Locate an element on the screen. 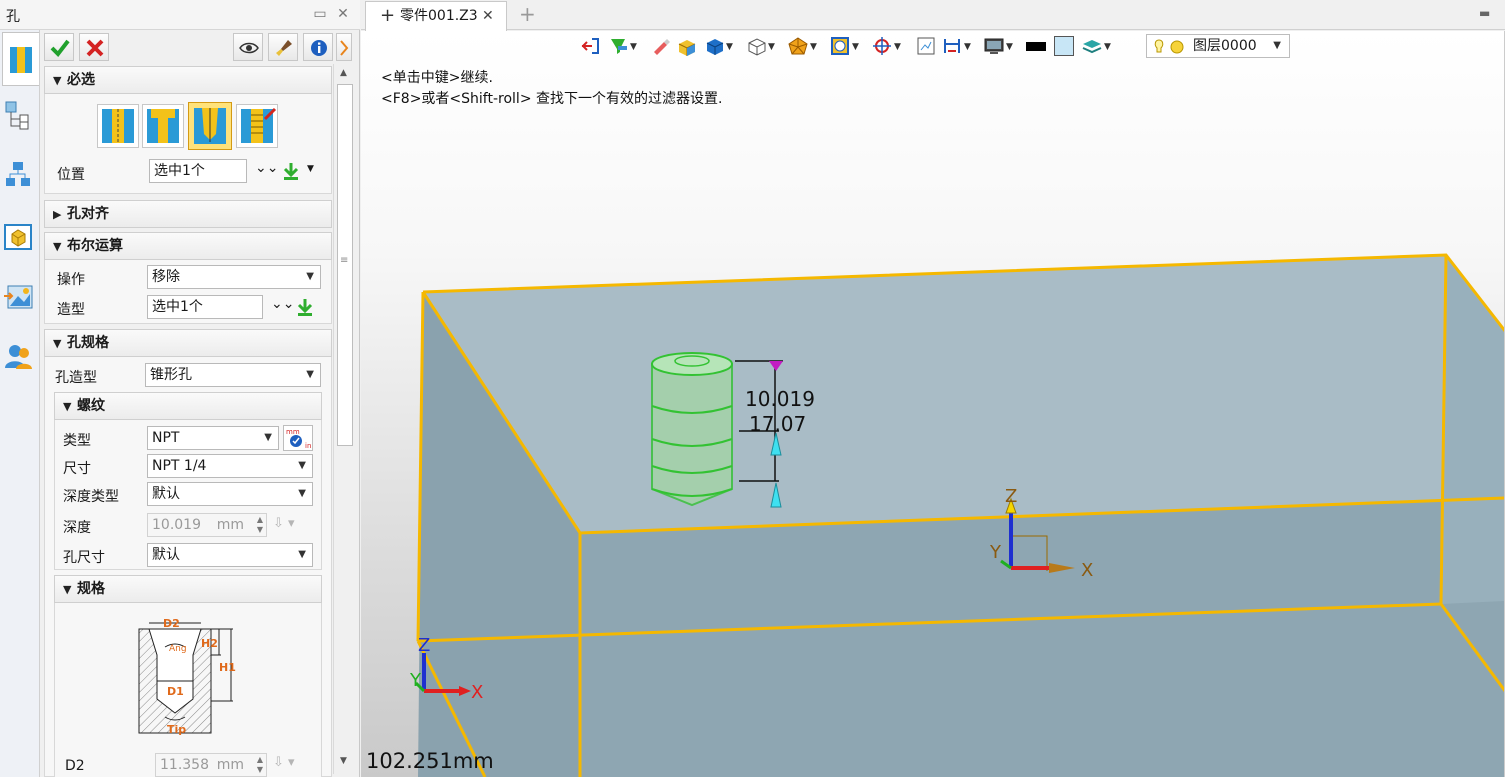 This screenshot has height=777, width=1505. depth-type-value: 默认 is located at coordinates (166, 494).